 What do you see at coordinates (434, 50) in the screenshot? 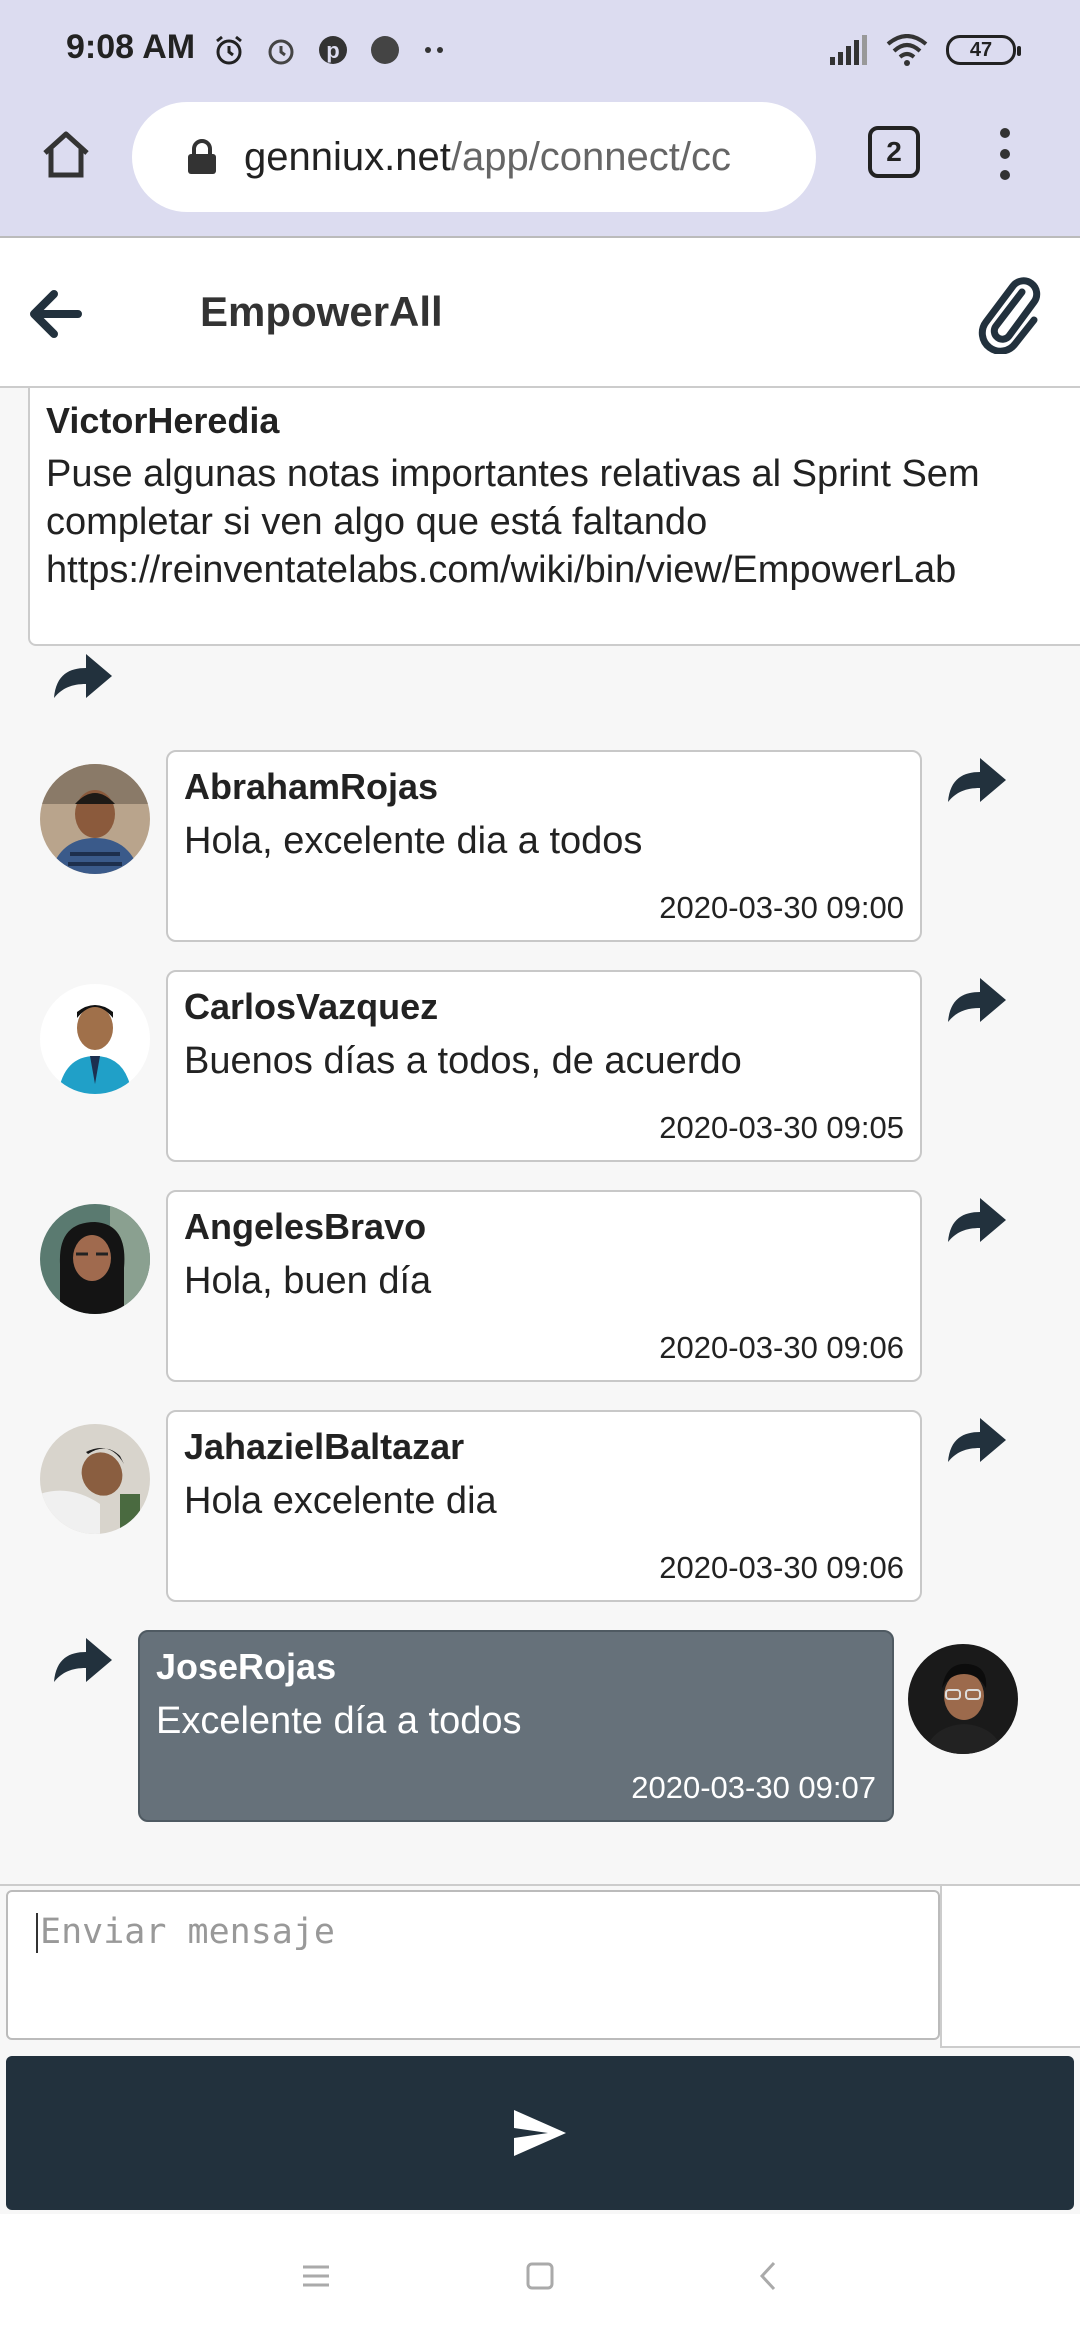
I see `more-notifications-icon` at bounding box center [434, 50].